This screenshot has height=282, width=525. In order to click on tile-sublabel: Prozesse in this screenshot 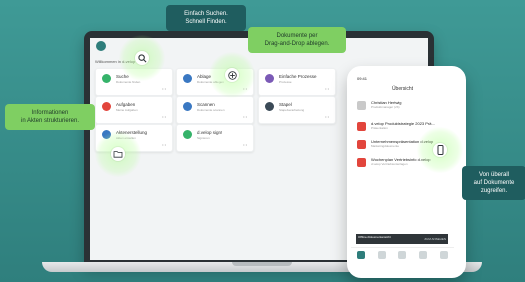, I will do `click(285, 82)`.